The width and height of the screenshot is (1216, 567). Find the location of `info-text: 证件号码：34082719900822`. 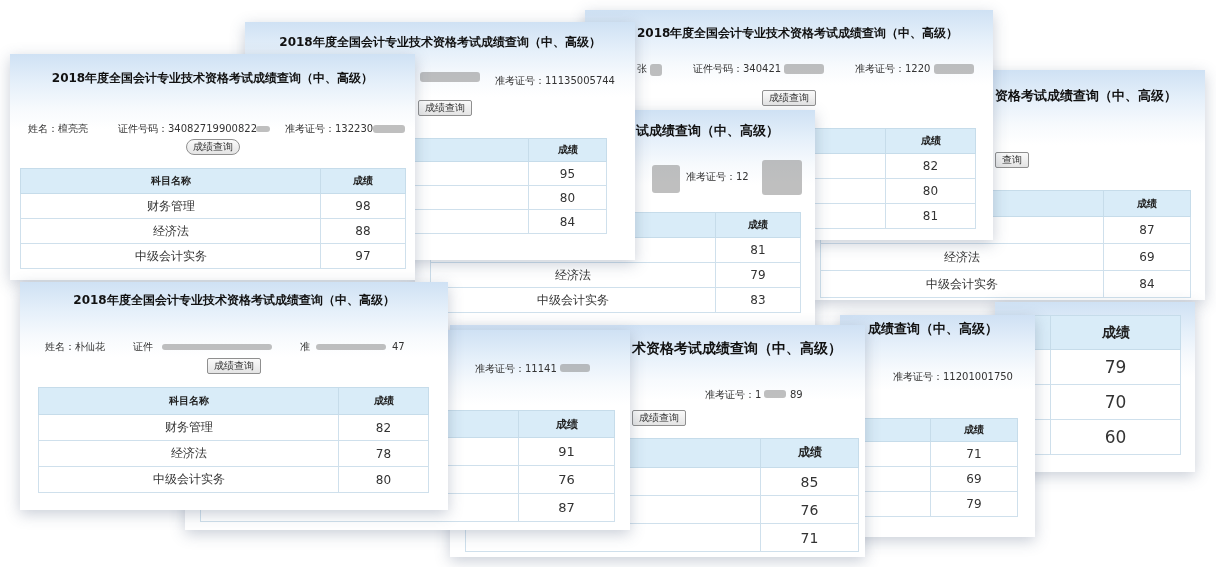

info-text: 证件号码：34082719900822 is located at coordinates (188, 129).